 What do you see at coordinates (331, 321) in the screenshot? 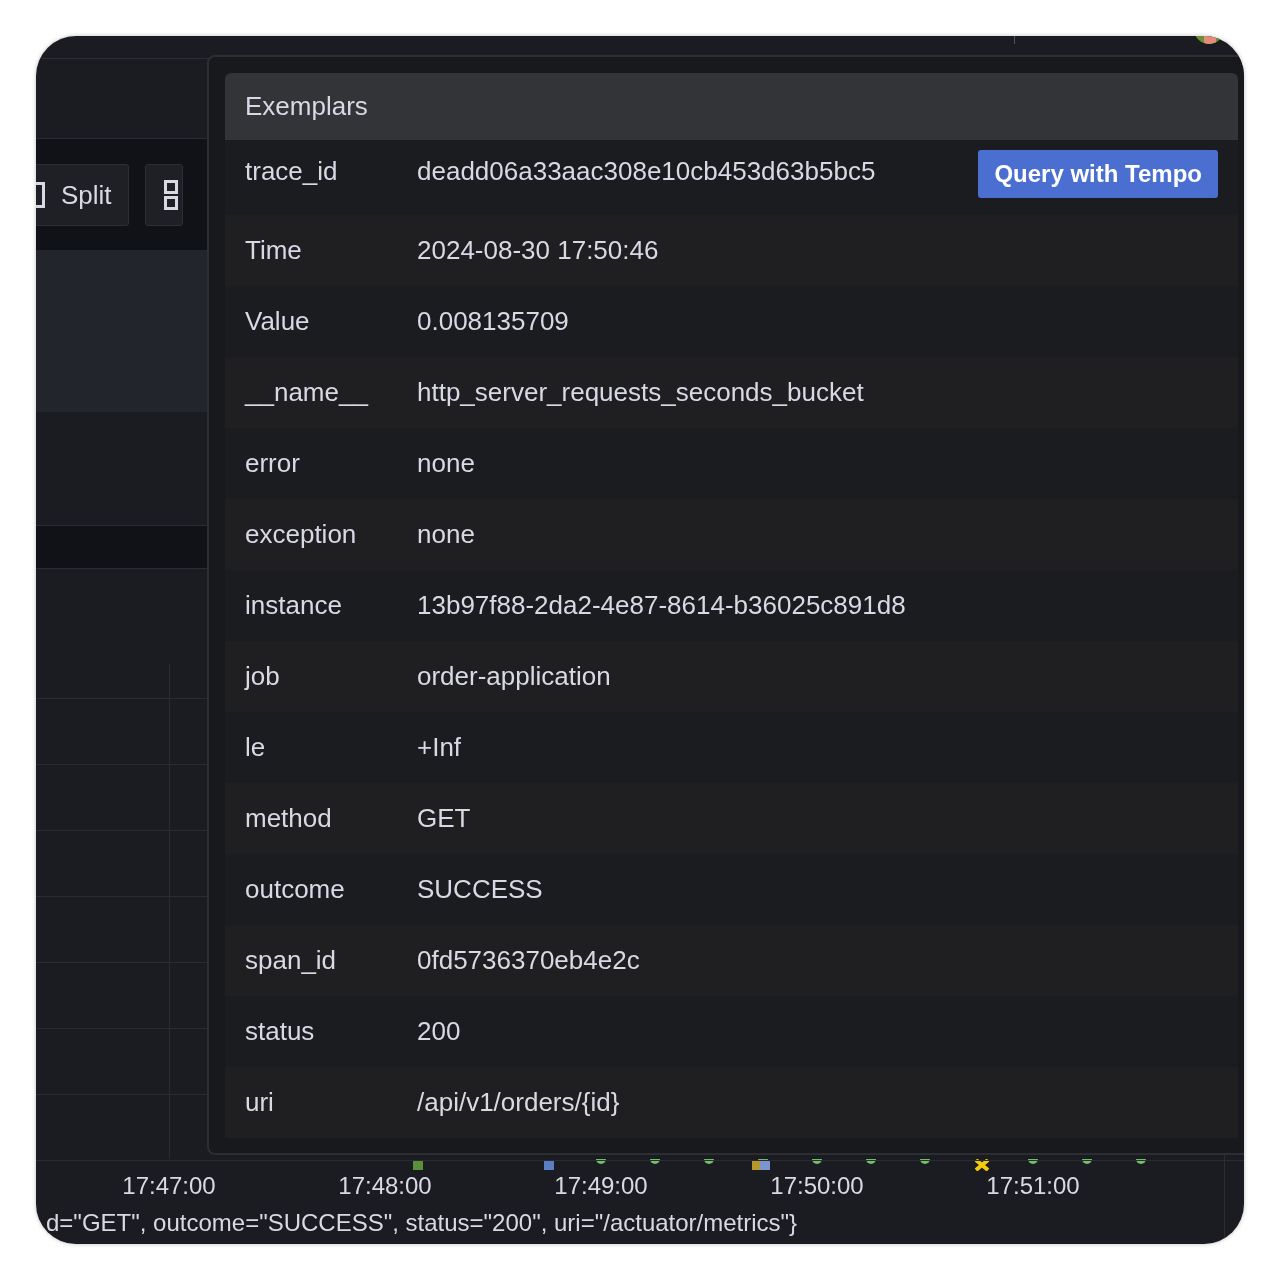
I see `label-key: Value` at bounding box center [331, 321].